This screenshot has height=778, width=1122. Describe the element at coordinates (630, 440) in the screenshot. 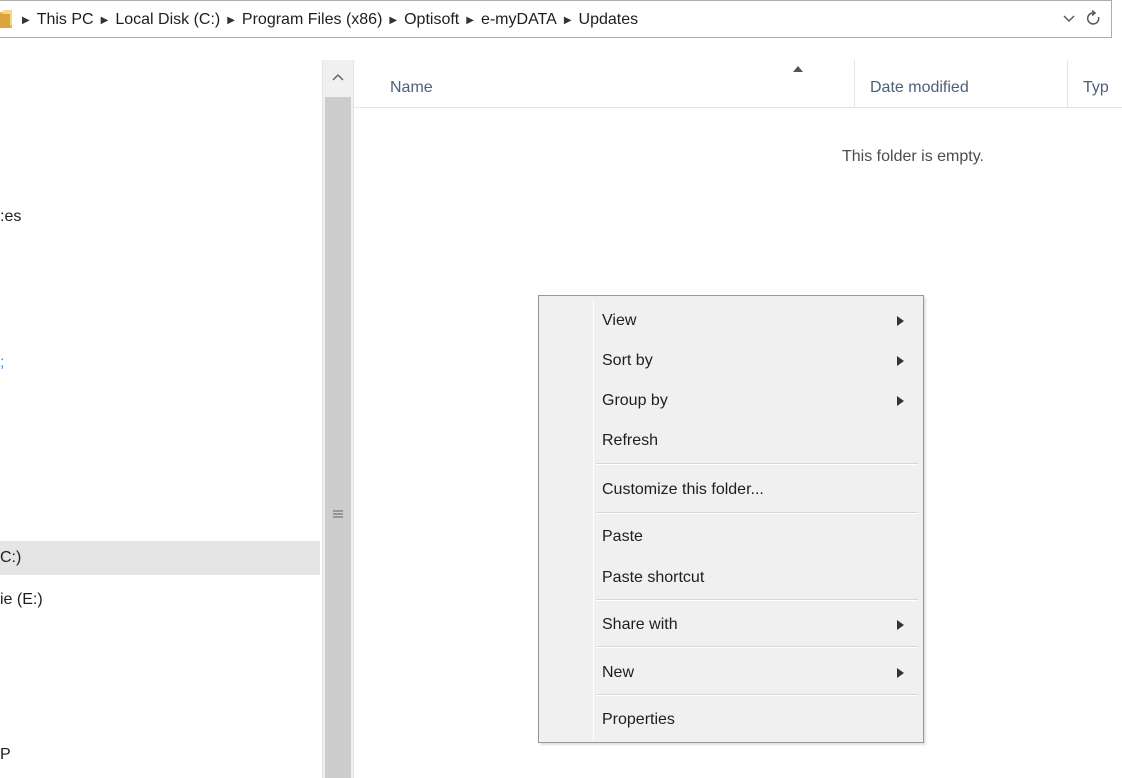

I see `menu-item-label: Refresh` at that location.